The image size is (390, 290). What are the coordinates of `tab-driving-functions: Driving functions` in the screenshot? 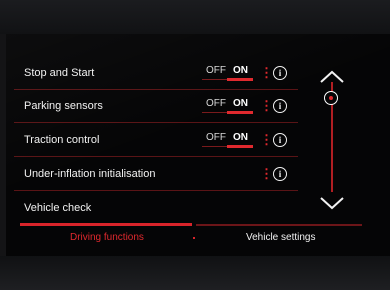 It's located at (107, 237).